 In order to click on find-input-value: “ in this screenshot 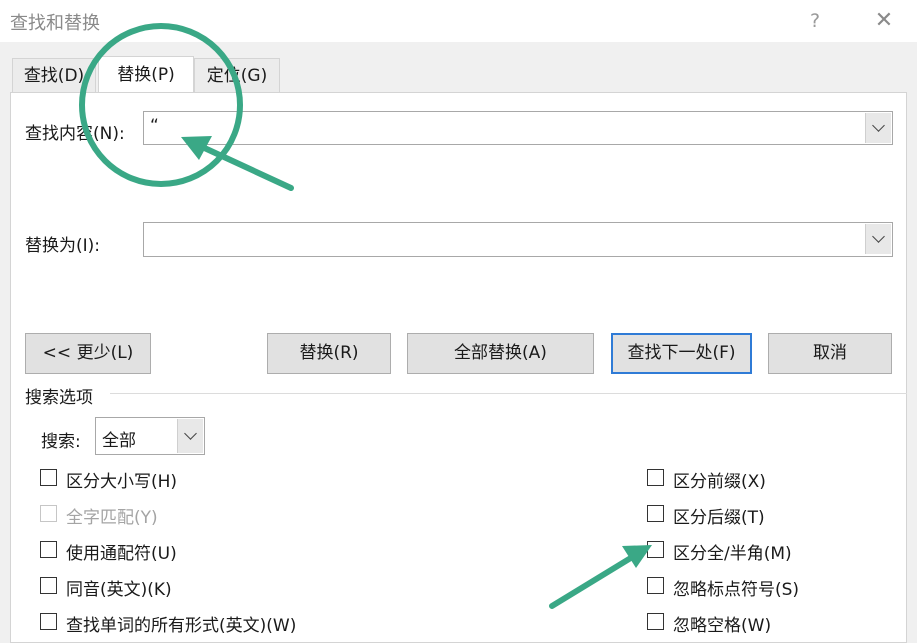, I will do `click(154, 126)`.